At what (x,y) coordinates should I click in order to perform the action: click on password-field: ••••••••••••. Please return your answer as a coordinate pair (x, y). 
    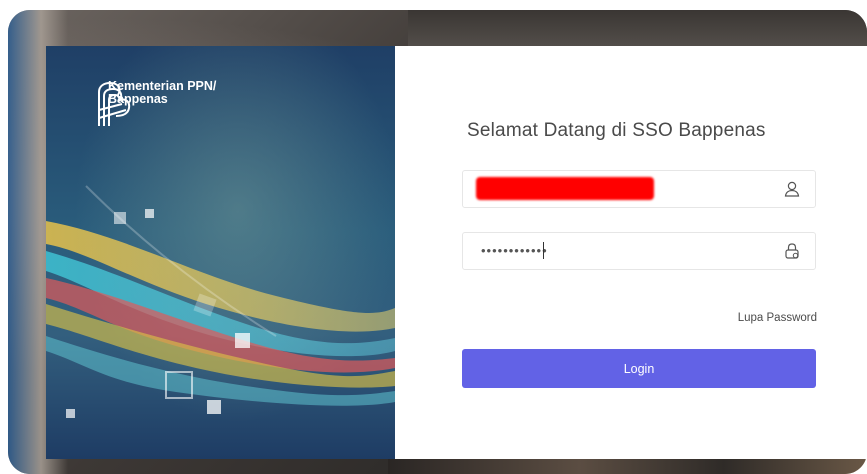
    Looking at the image, I should click on (639, 251).